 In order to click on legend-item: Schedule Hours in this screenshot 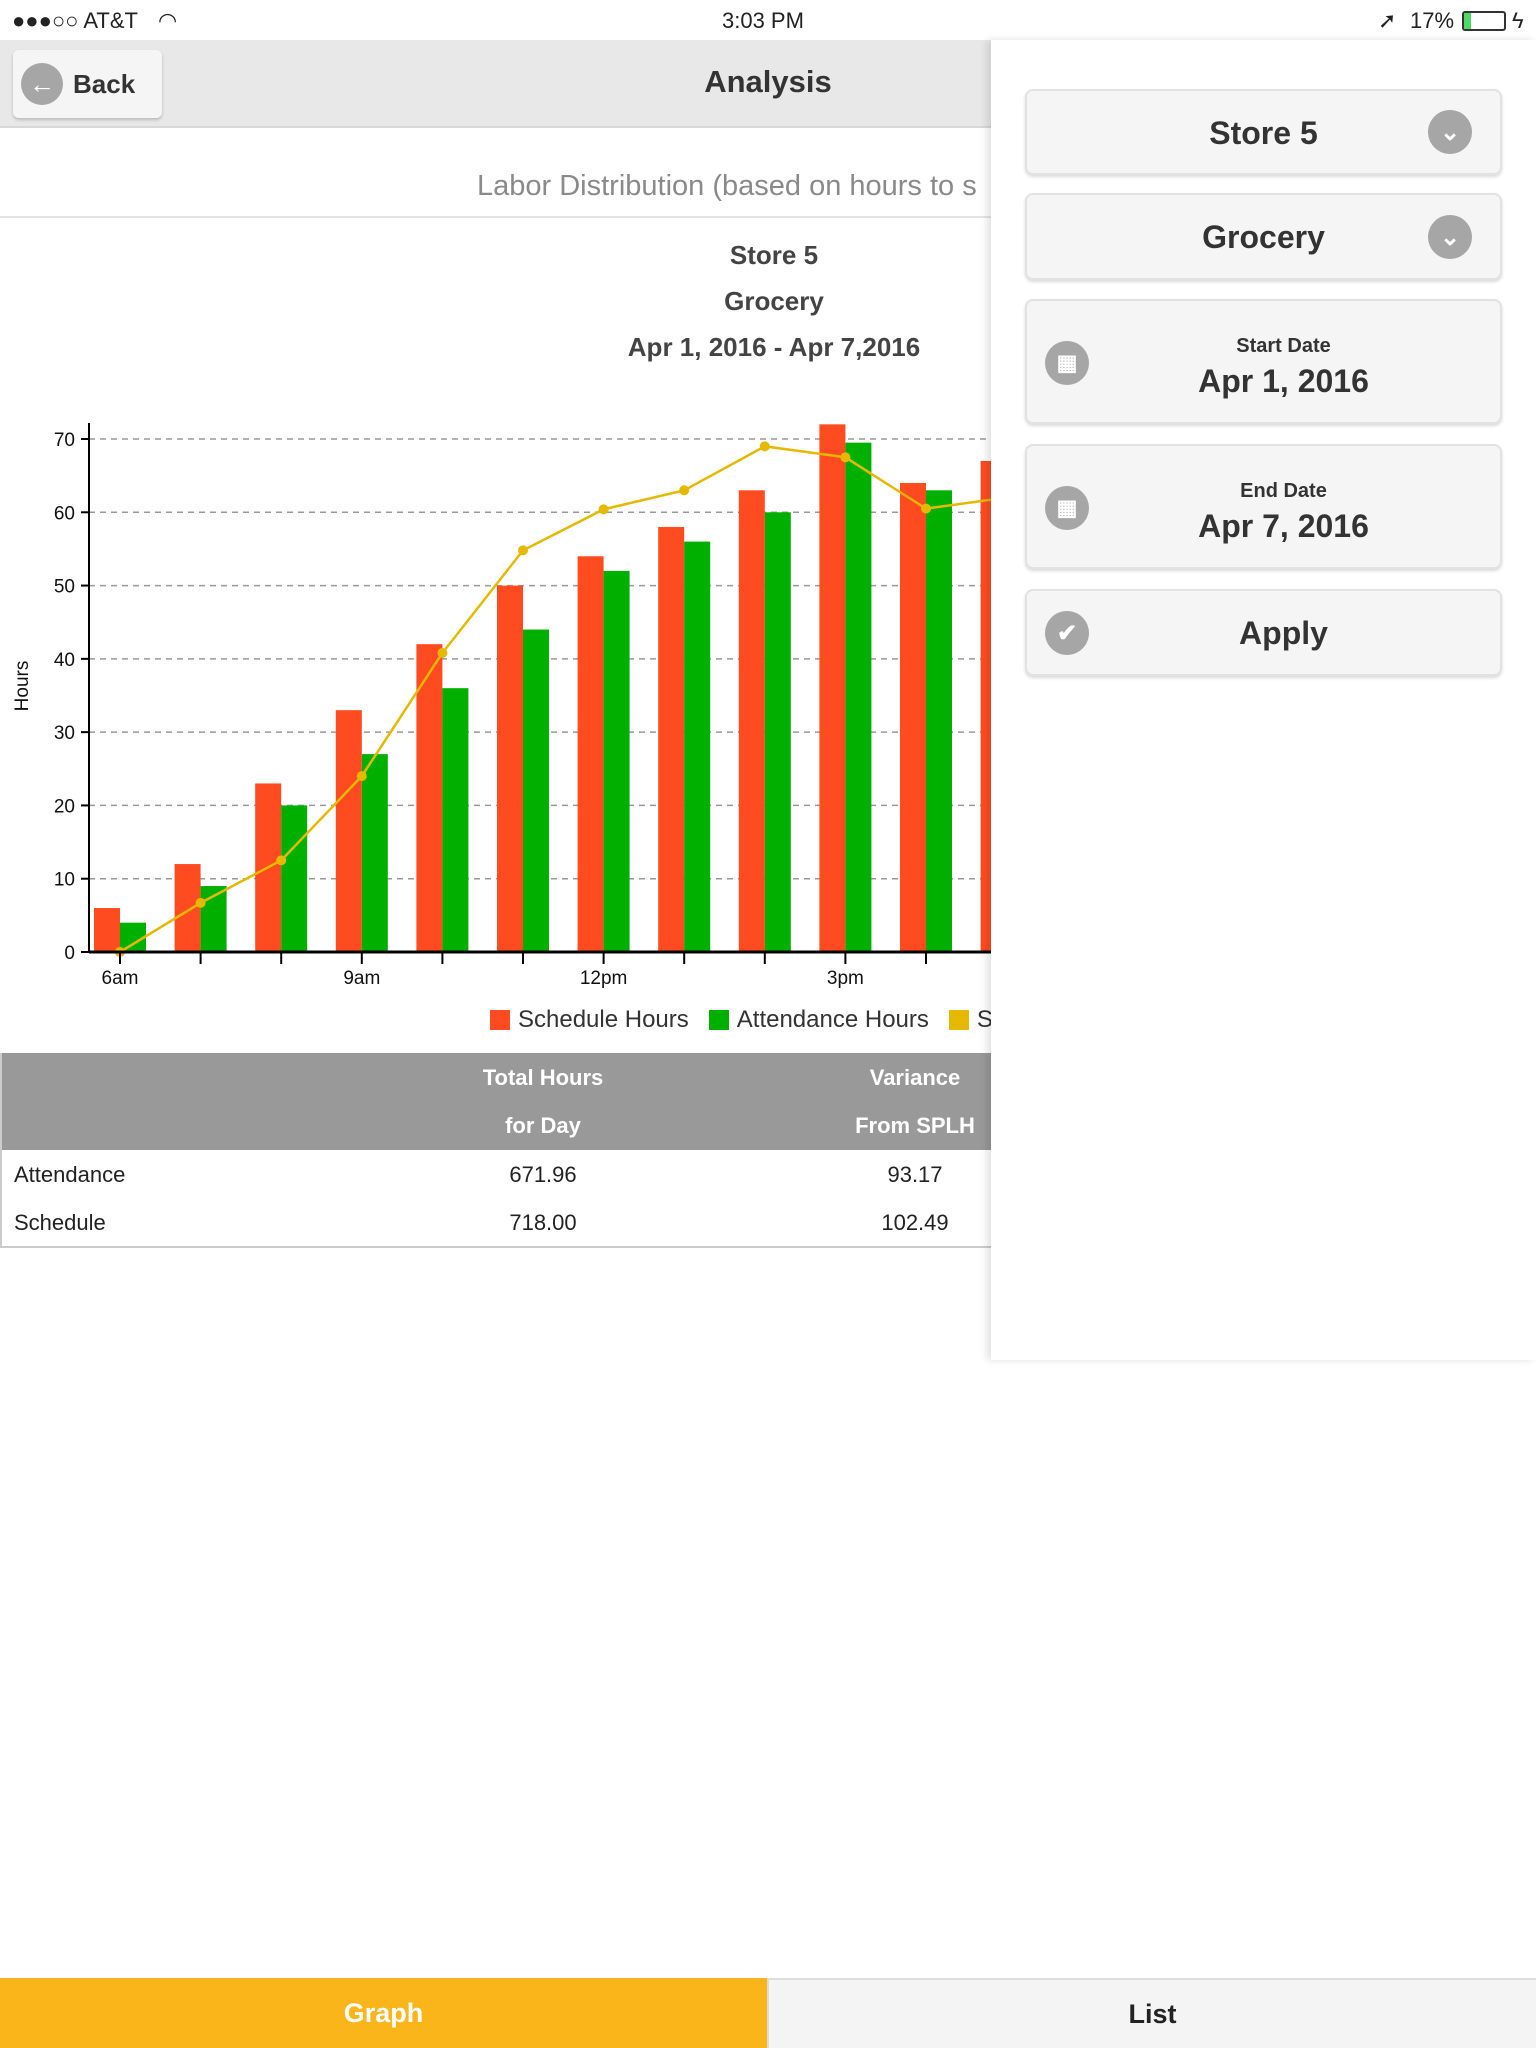, I will do `click(589, 1020)`.